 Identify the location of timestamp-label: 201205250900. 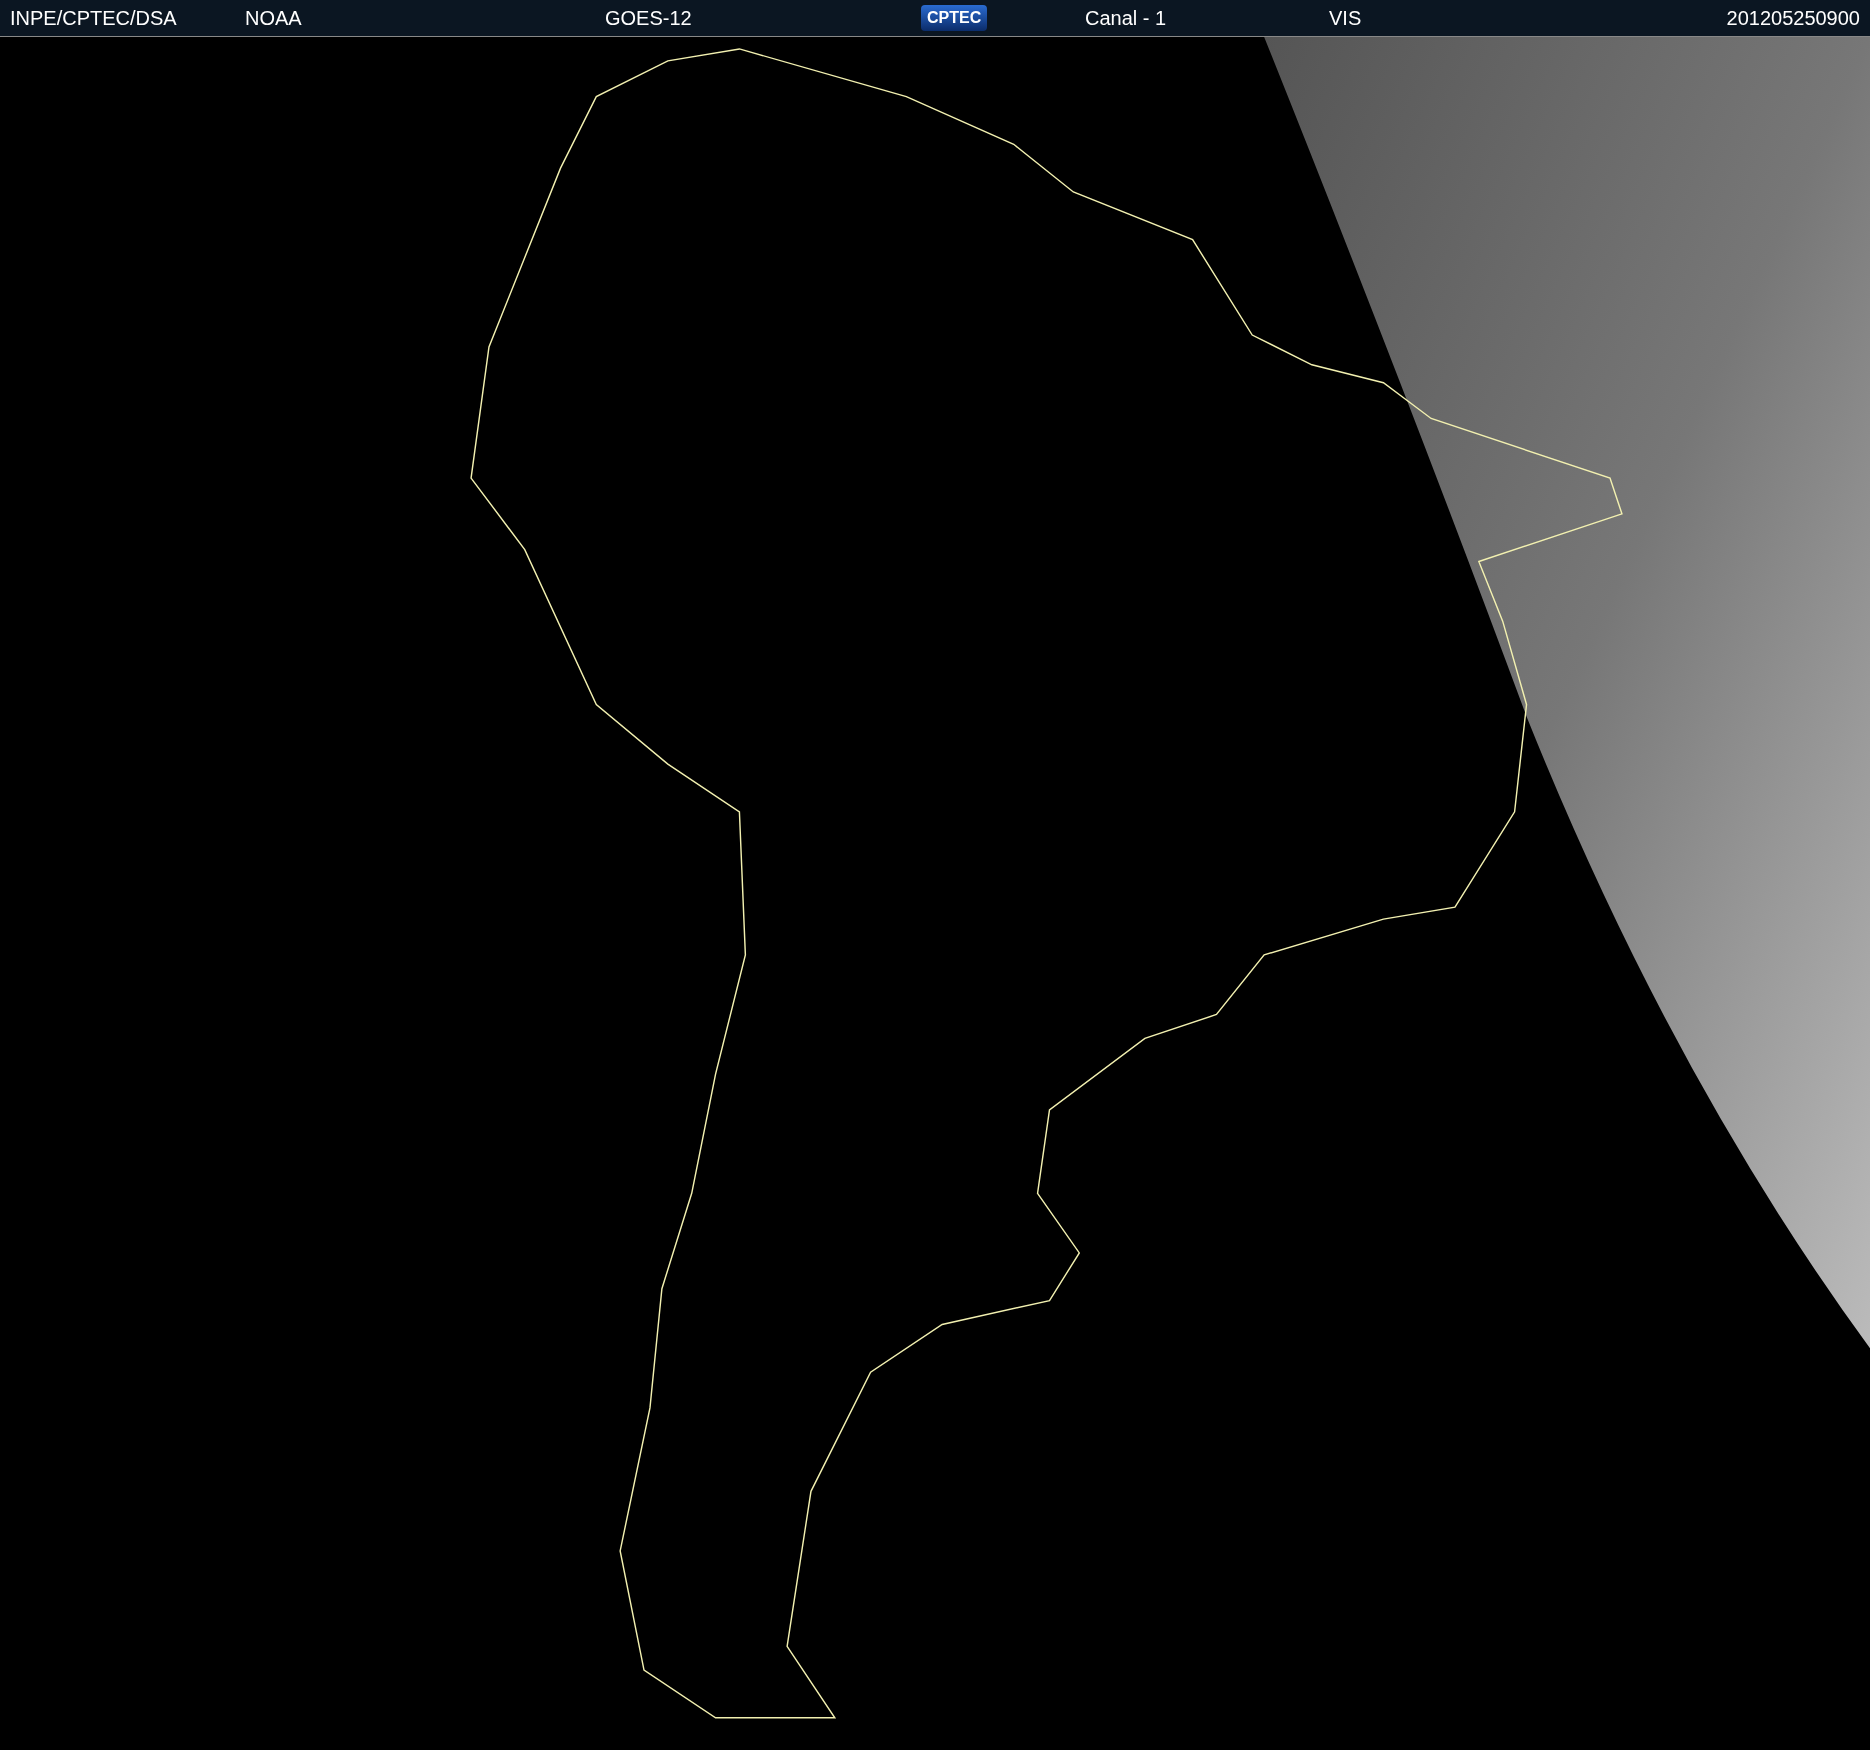
(1793, 18).